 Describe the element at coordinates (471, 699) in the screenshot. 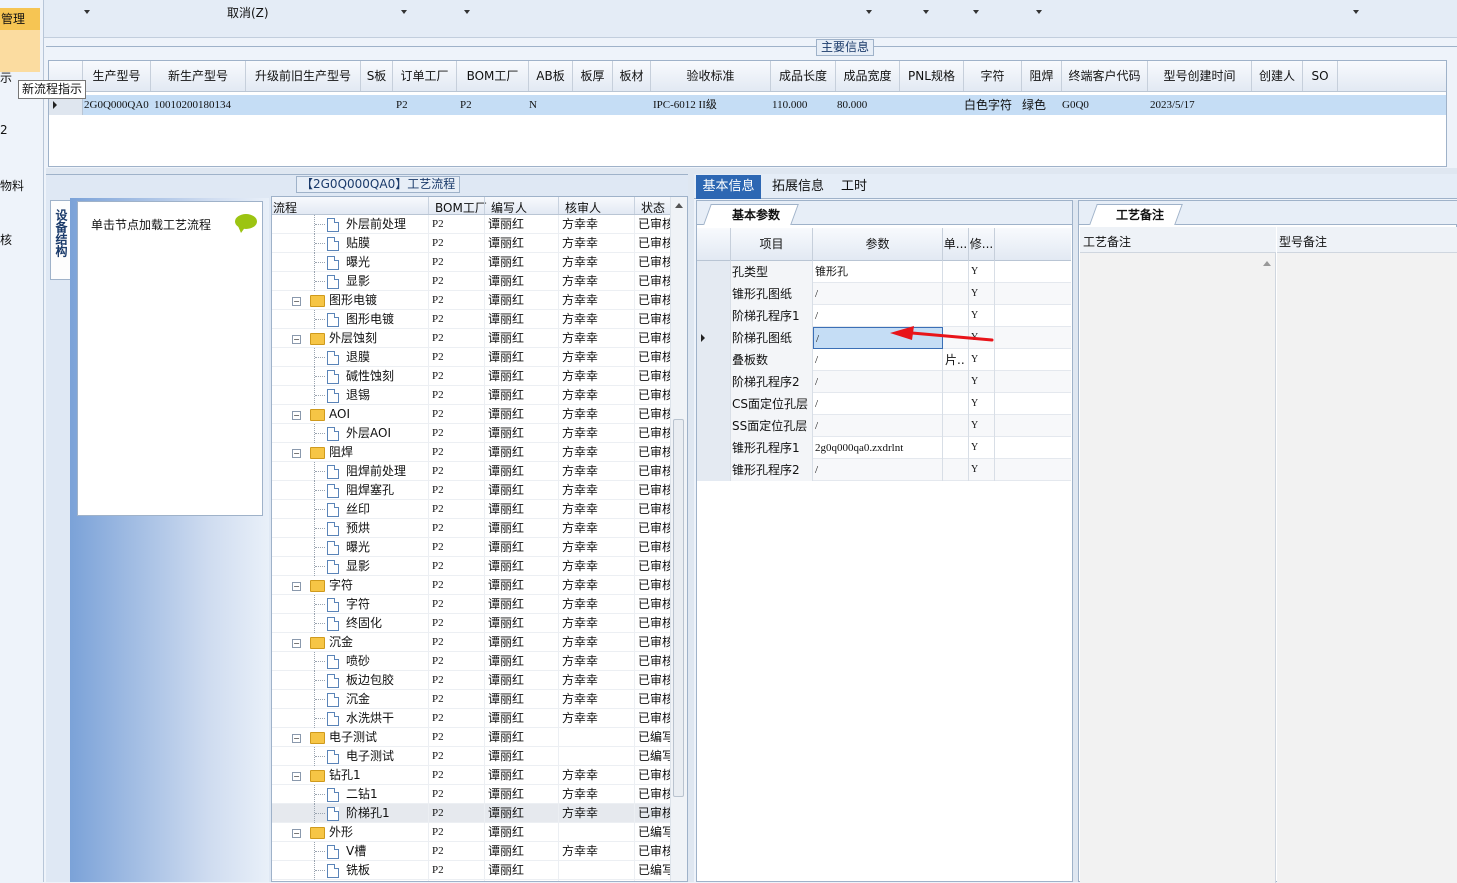

I see `tree-row: 沉金 P2 谭丽红 方幸幸 已审核` at that location.